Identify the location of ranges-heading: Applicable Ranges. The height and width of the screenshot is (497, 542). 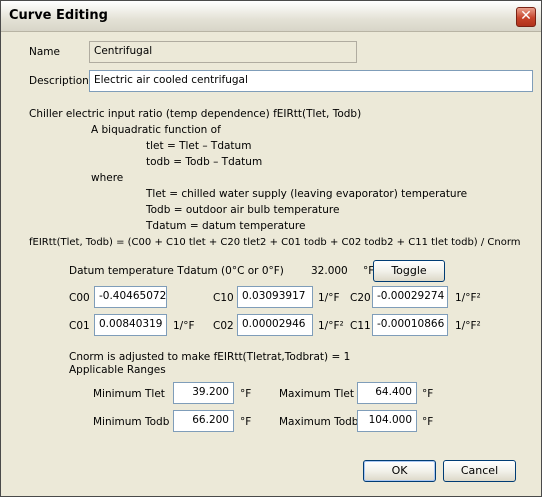
(117, 370).